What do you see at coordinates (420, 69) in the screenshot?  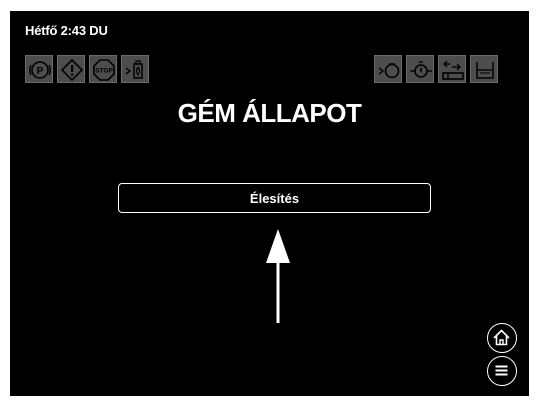 I see `oil-pressure-icon` at bounding box center [420, 69].